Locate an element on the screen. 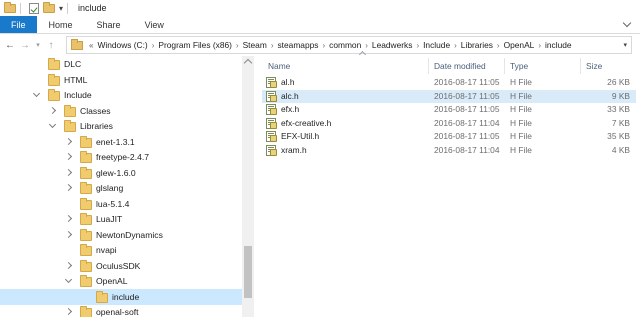 This screenshot has height=317, width=640. tree-item: nvapi is located at coordinates (121, 250).